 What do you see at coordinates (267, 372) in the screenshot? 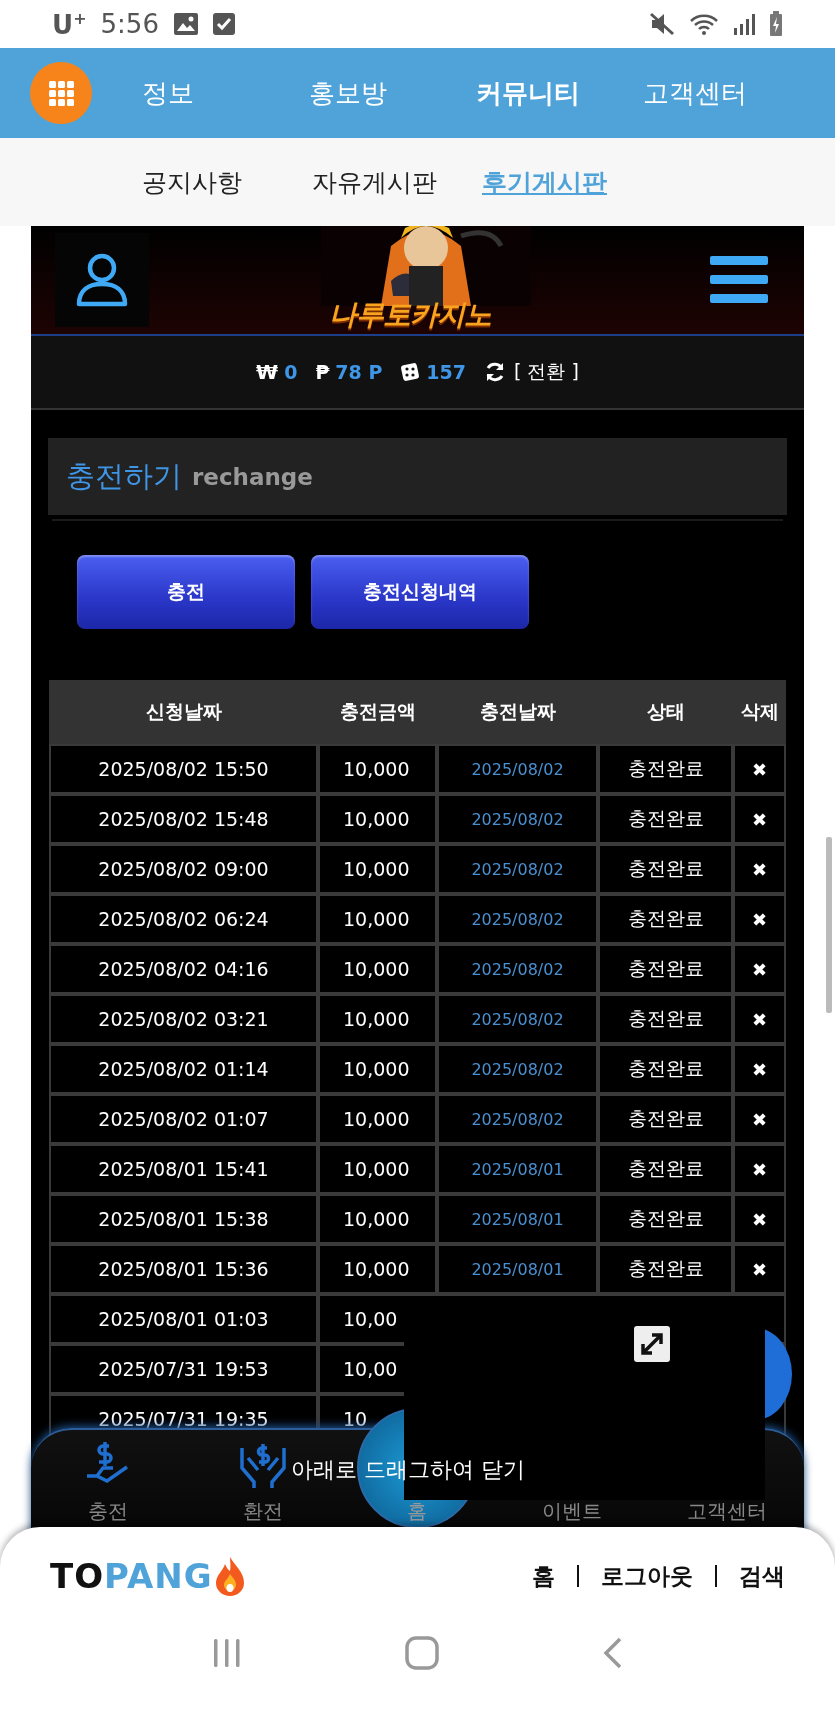
I see `currency-symbol: ₩` at bounding box center [267, 372].